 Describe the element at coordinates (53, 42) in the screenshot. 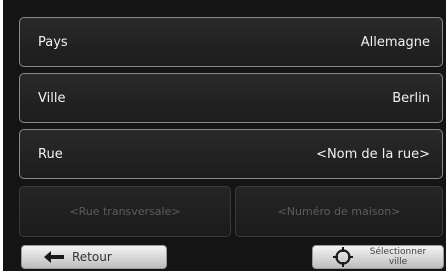

I see `country-label: Pays` at that location.